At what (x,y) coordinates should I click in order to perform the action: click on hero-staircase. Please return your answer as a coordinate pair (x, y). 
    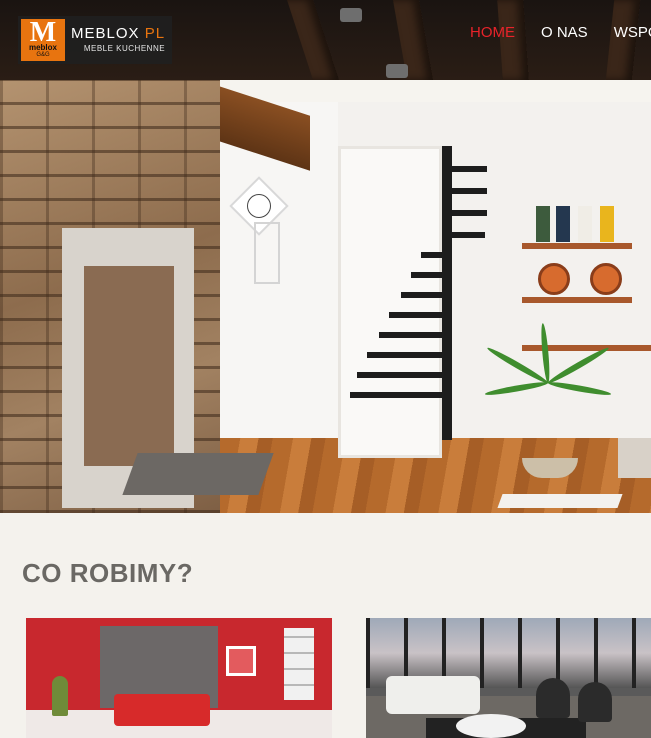
    Looking at the image, I should click on (417, 296).